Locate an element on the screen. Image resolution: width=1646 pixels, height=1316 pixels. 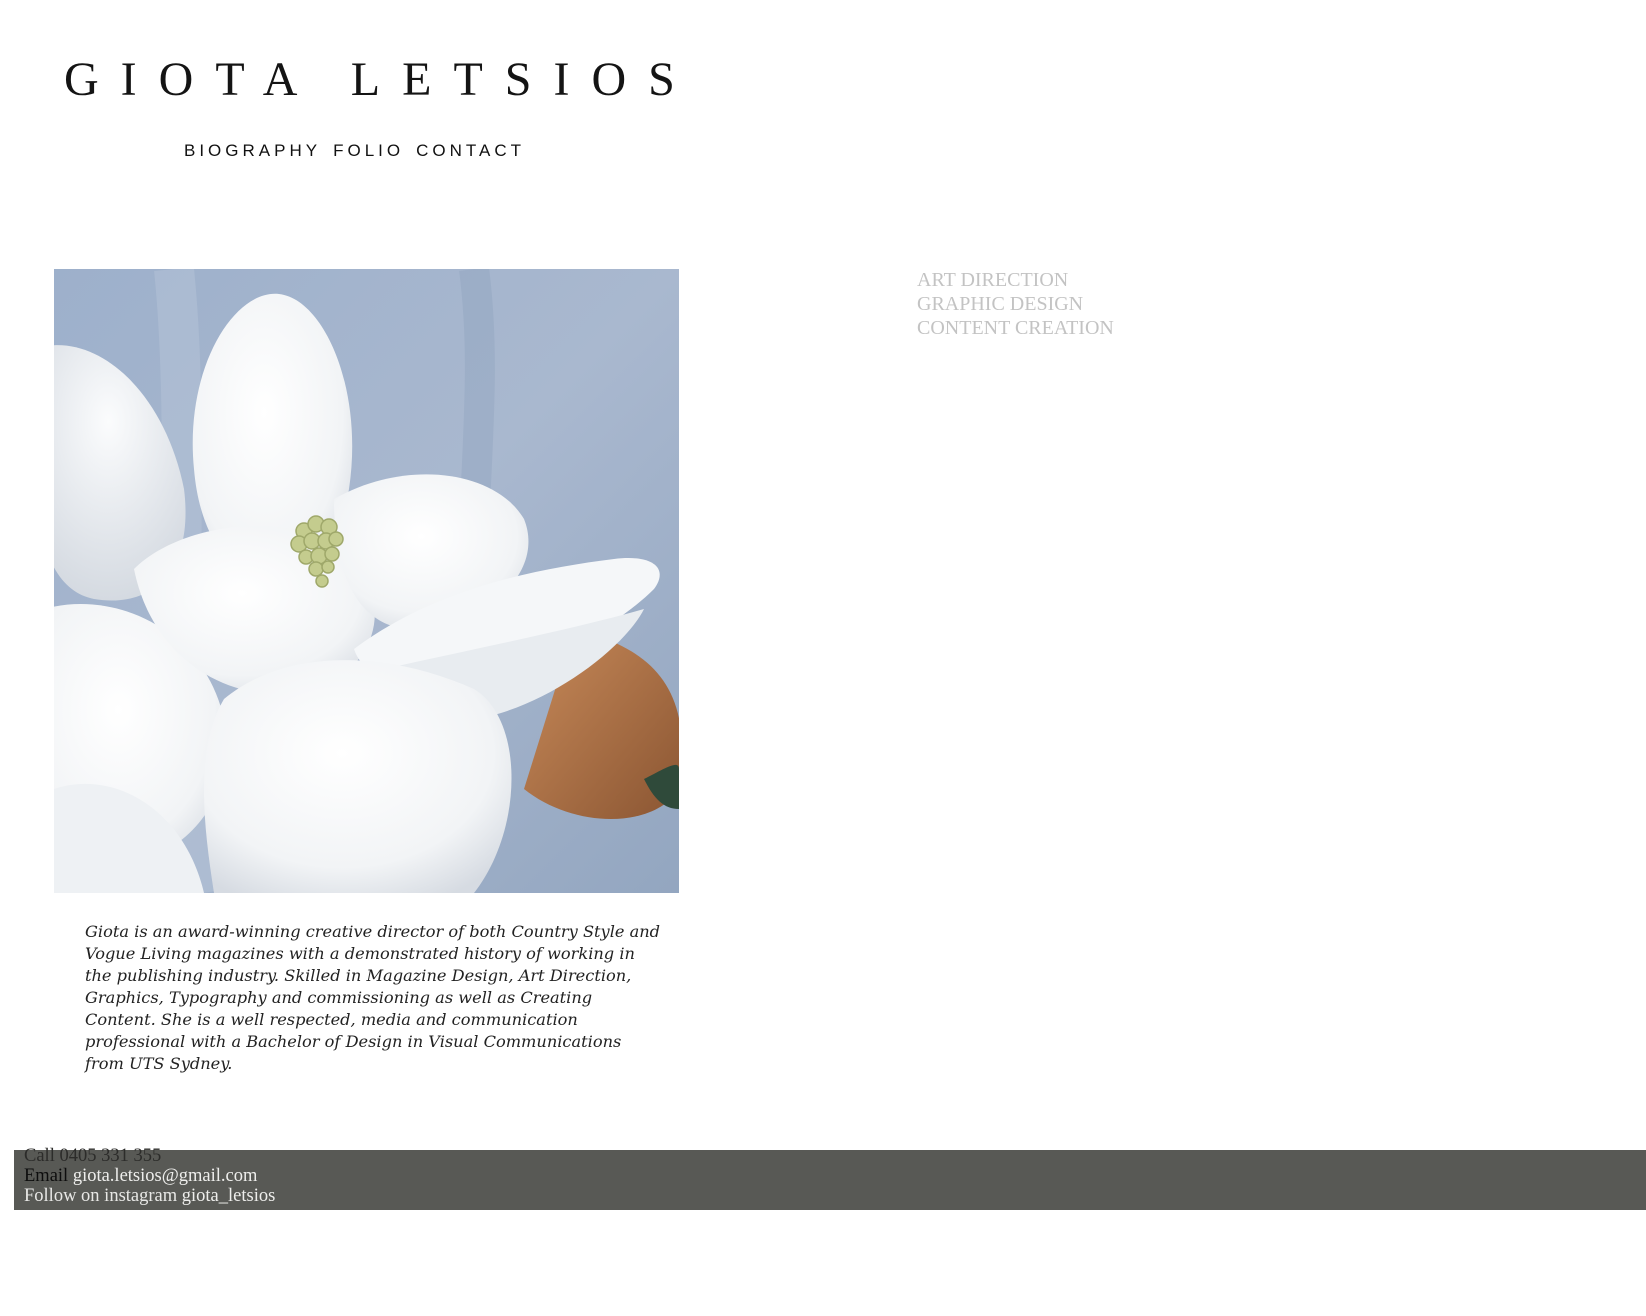
service-content-creation: CONTENT CREATION is located at coordinates (1015, 328).